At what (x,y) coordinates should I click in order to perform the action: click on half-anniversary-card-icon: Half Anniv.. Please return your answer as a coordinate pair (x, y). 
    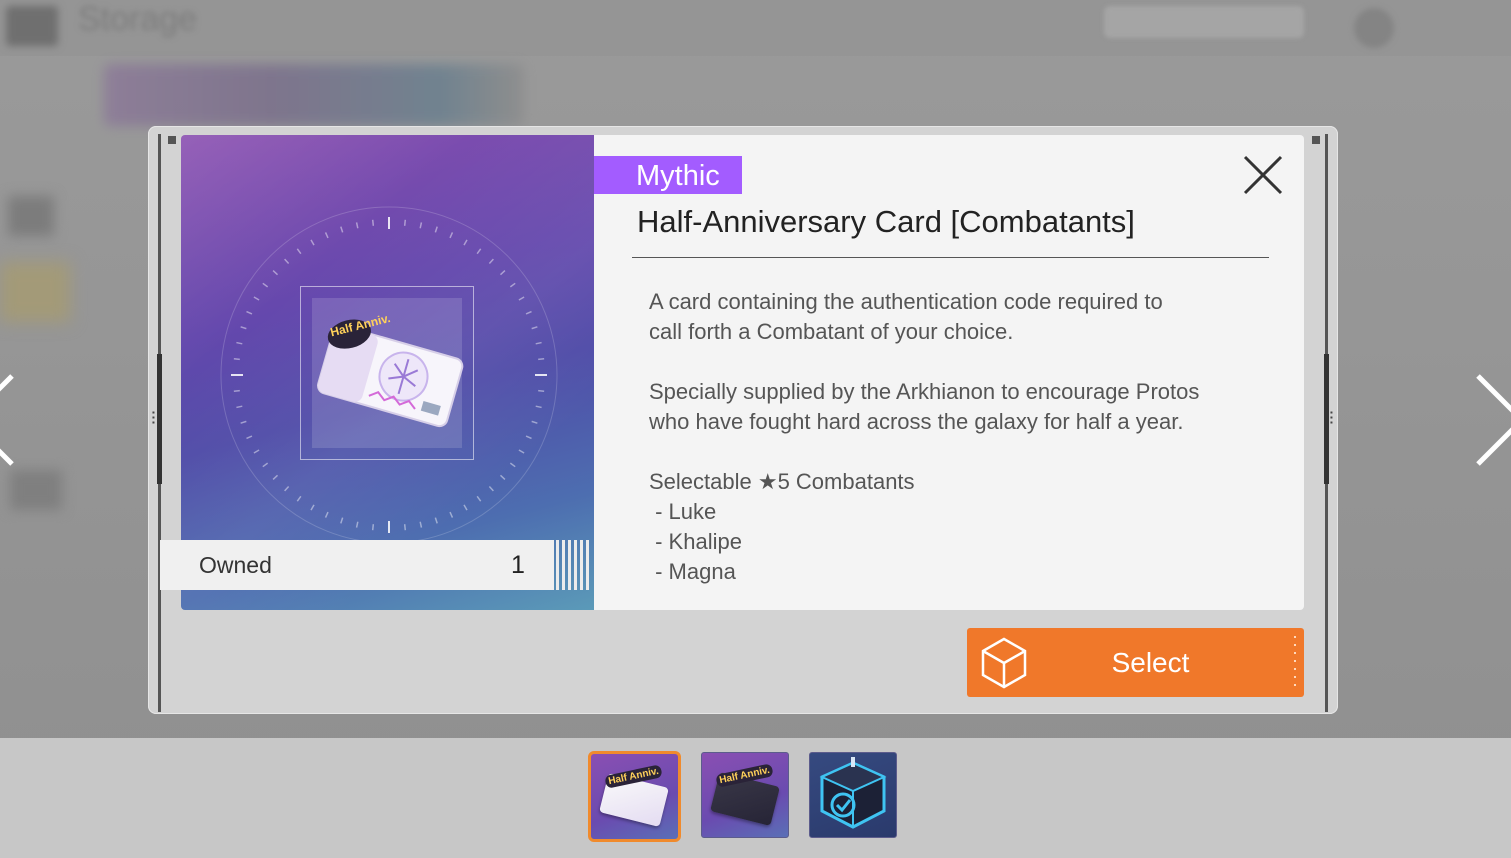
    Looking at the image, I should click on (390, 370).